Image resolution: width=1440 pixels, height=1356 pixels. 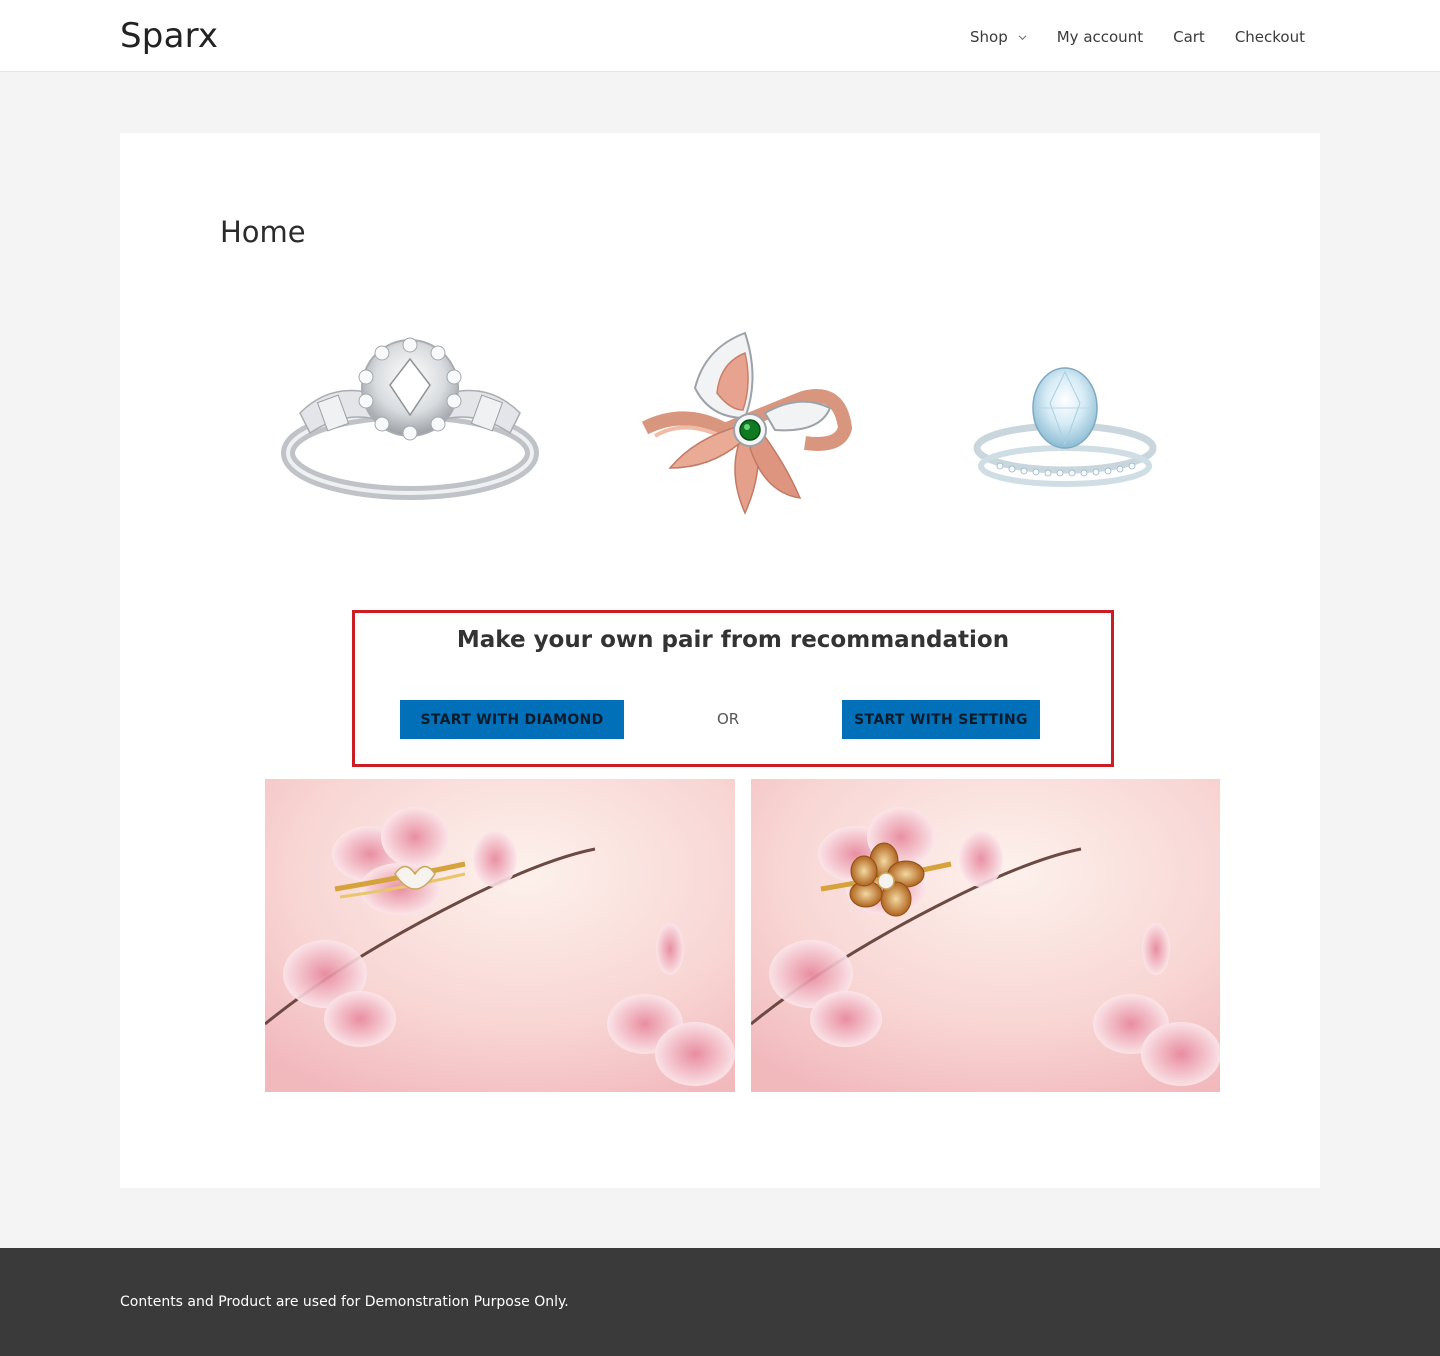 What do you see at coordinates (745, 423) in the screenshot?
I see `rose-gold-butterfly-emerald-ring-image` at bounding box center [745, 423].